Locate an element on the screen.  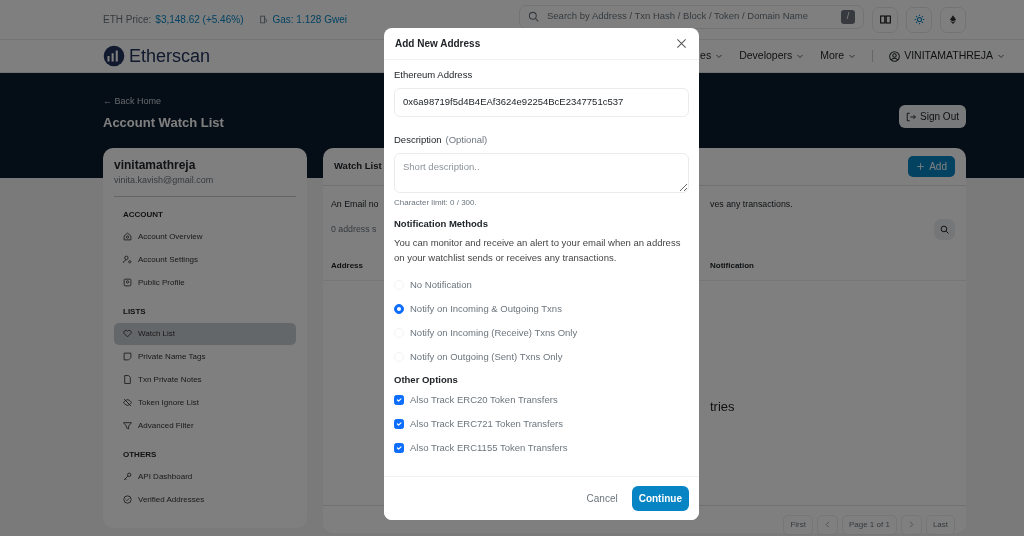
option-label: Also Track ERC721 Token Transfers is located at coordinates (486, 423).